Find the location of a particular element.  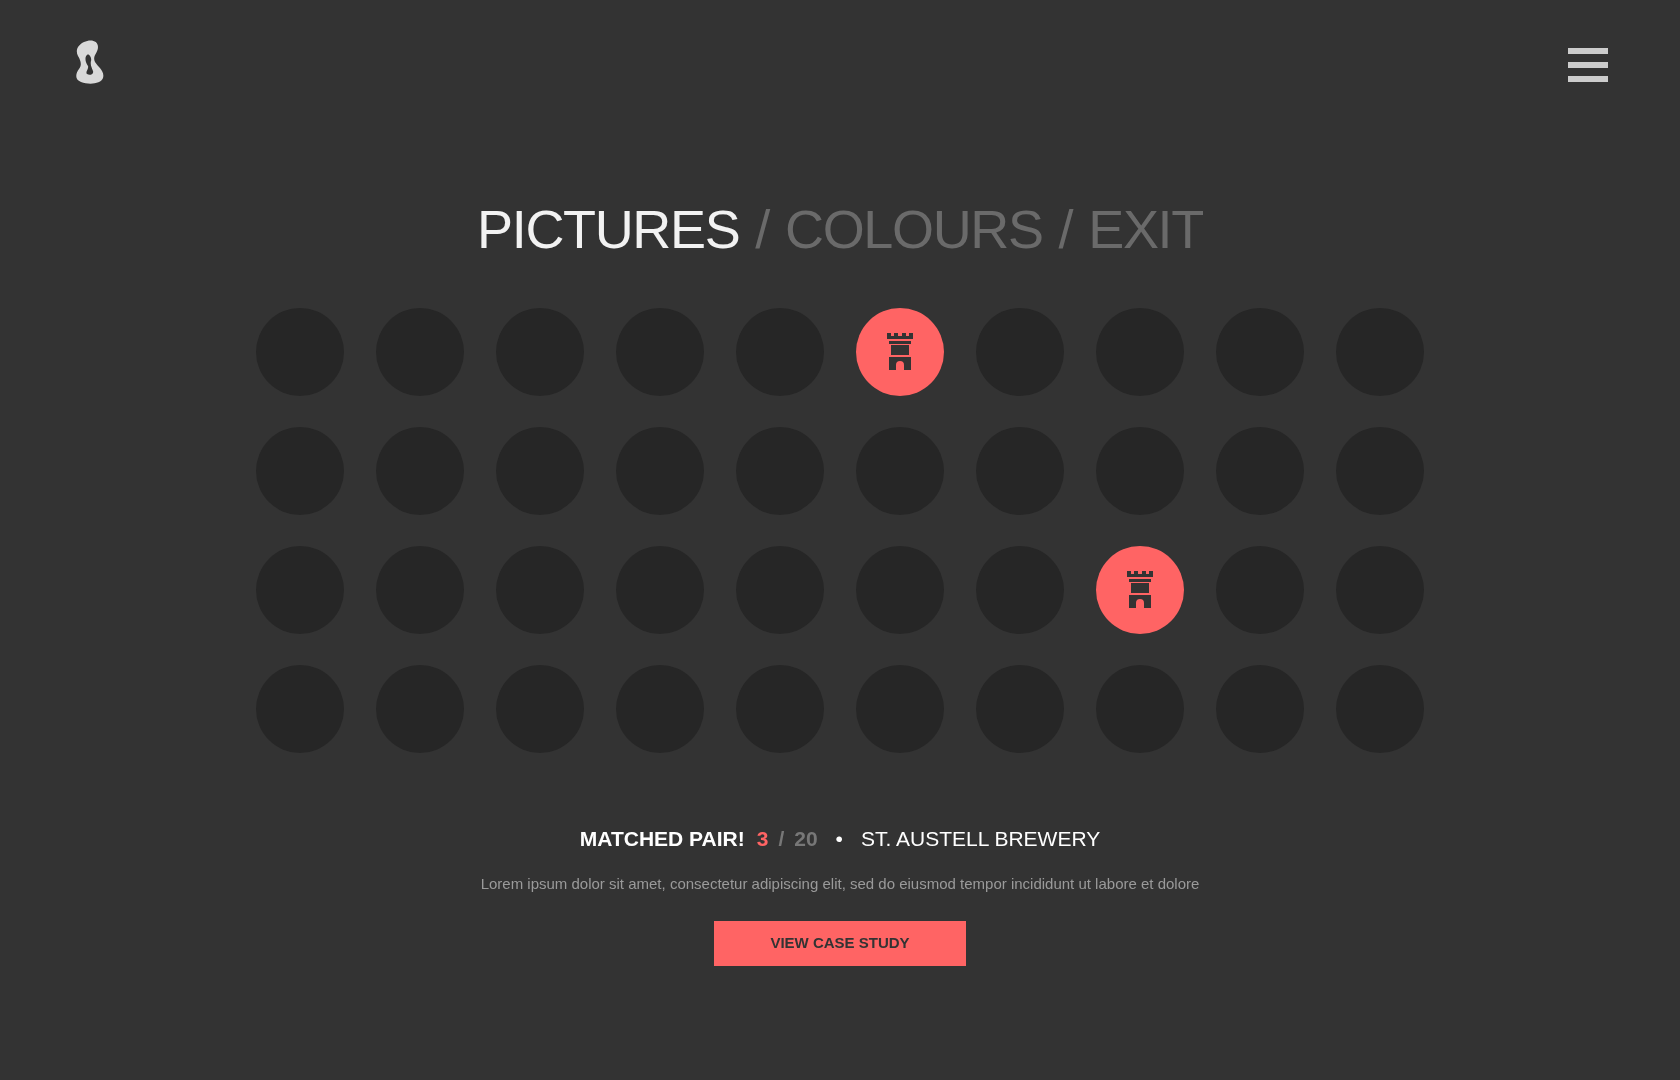

description: Lorem ipsum dolor sit amet, consectetur adipiscing elit, sed do eiusmod tempor incididunt ut labore et dolore is located at coordinates (840, 883).